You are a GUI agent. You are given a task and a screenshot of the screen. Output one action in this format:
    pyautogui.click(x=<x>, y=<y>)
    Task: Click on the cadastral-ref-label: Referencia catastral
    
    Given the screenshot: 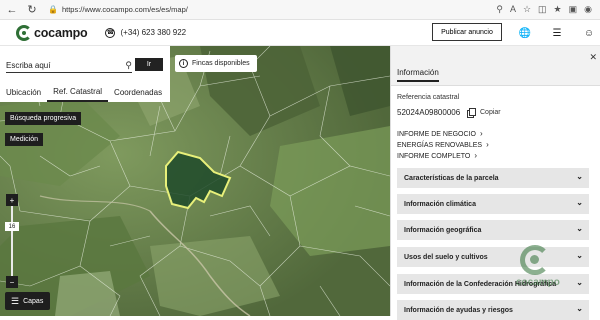 What is the action you would take?
    pyautogui.click(x=428, y=97)
    